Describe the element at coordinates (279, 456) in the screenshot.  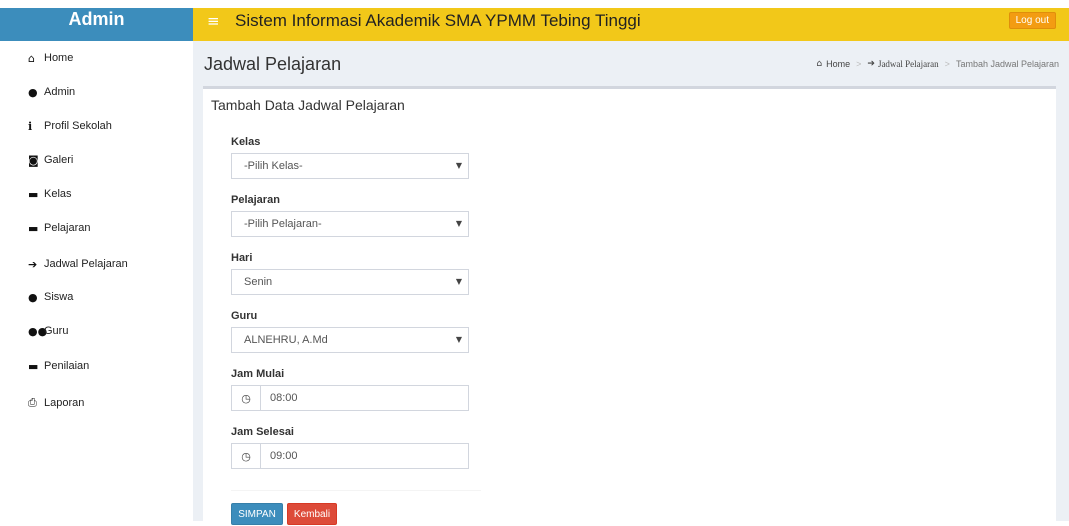
I see `jam-selesai-value: 09:00` at that location.